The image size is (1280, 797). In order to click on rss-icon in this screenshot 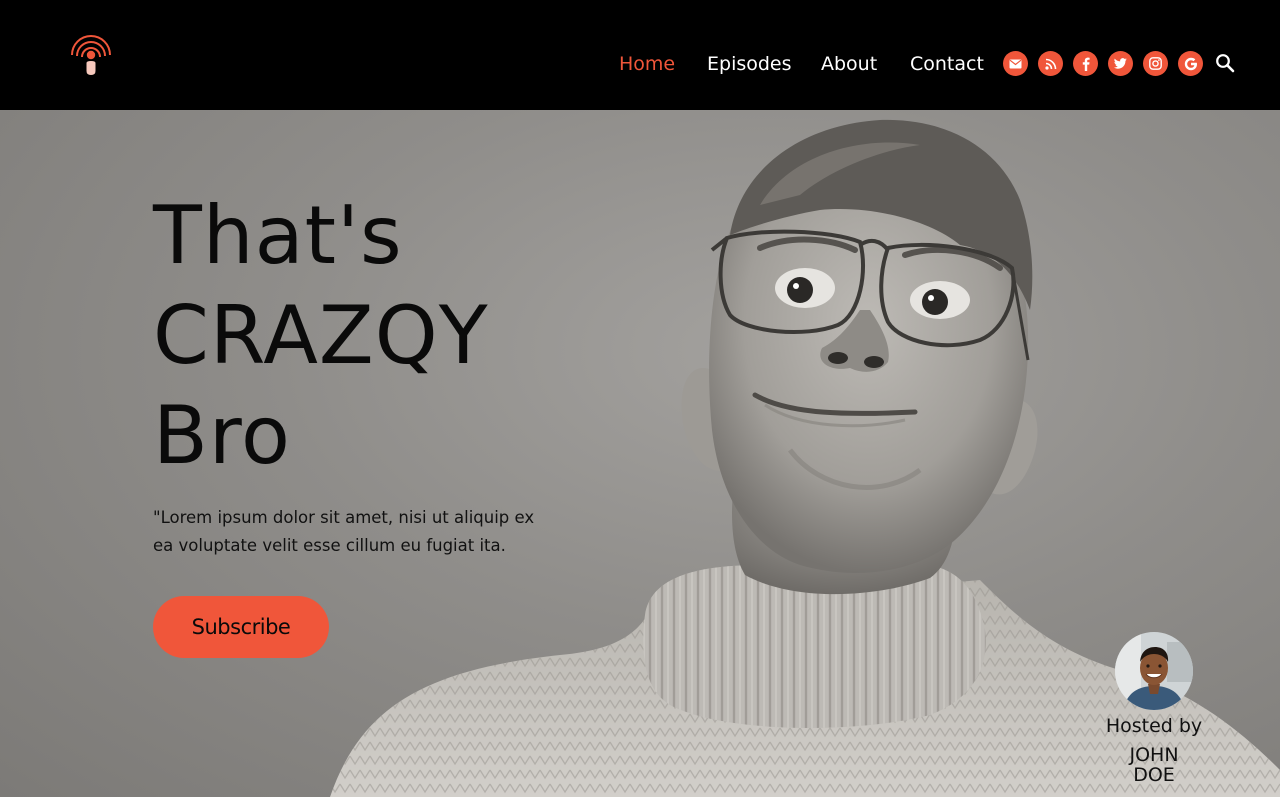, I will do `click(1050, 63)`.